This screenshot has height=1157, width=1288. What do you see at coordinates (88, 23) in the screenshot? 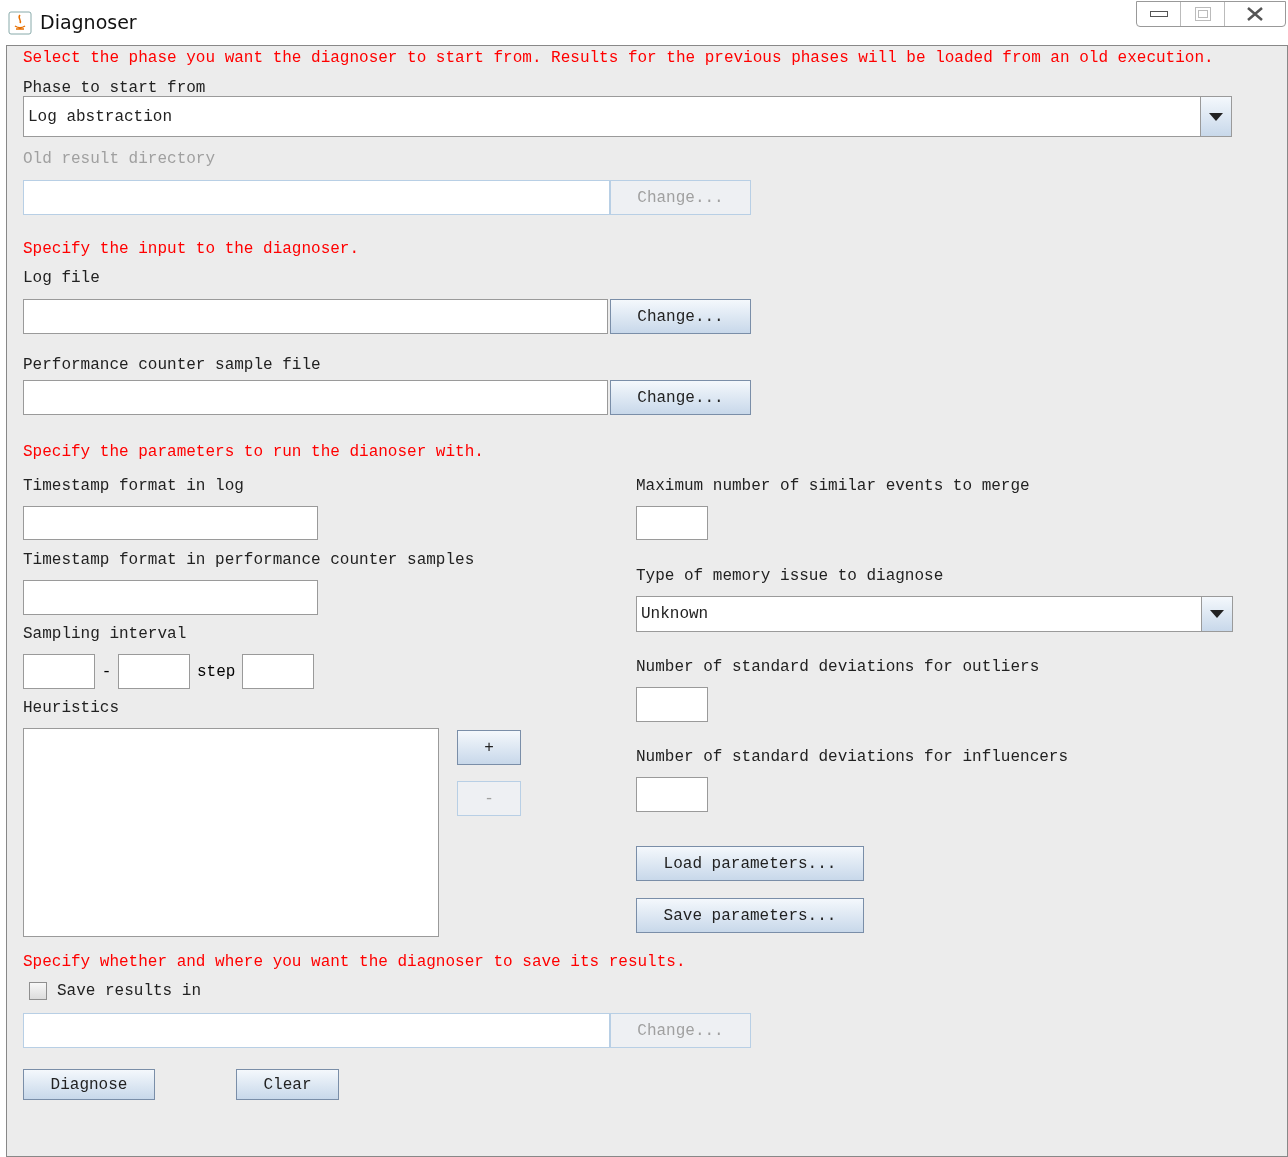
I see `window-title: Diagnoser` at bounding box center [88, 23].